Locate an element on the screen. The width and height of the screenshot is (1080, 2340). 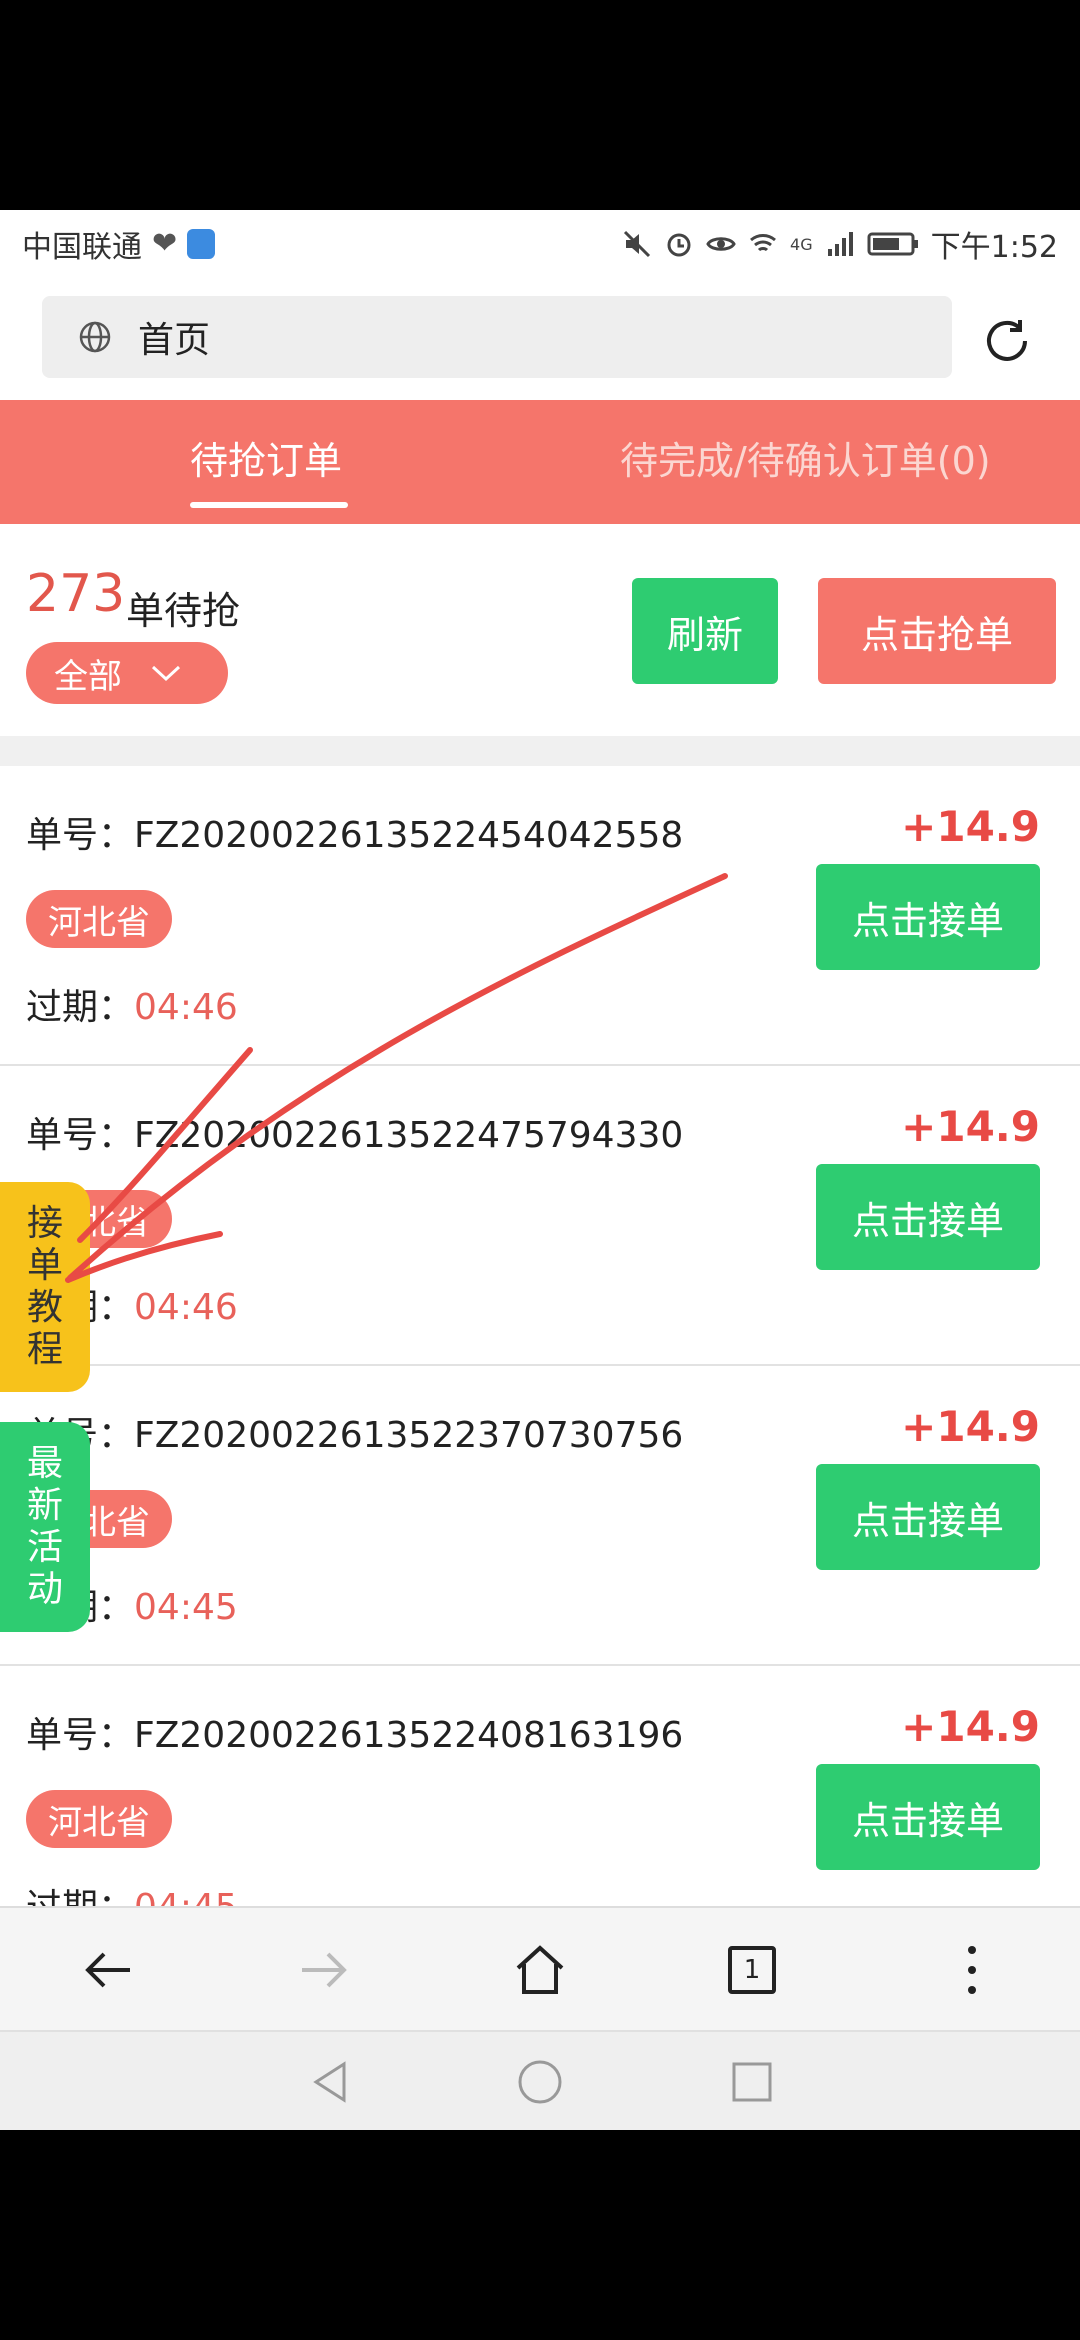
events-side-tab: 最 新 活 动 is located at coordinates (45, 1527).